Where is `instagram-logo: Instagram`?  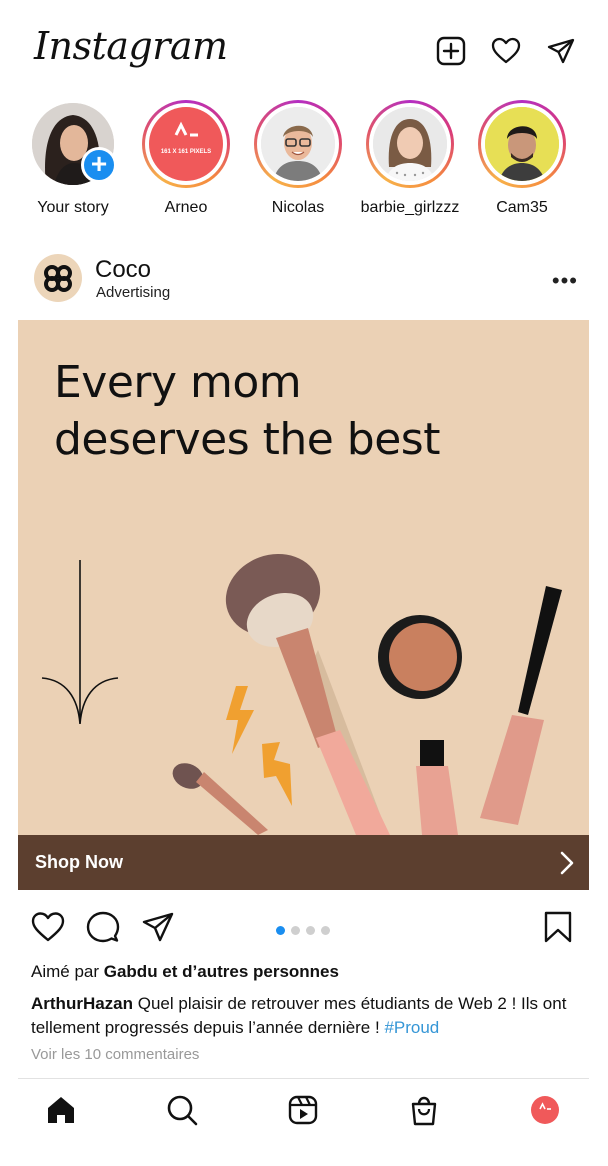 instagram-logo: Instagram is located at coordinates (131, 46).